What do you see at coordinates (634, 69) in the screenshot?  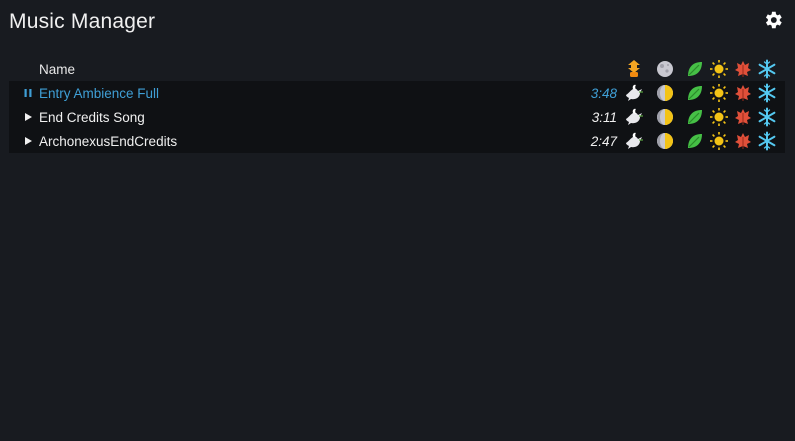 I see `danger-fist-icon` at bounding box center [634, 69].